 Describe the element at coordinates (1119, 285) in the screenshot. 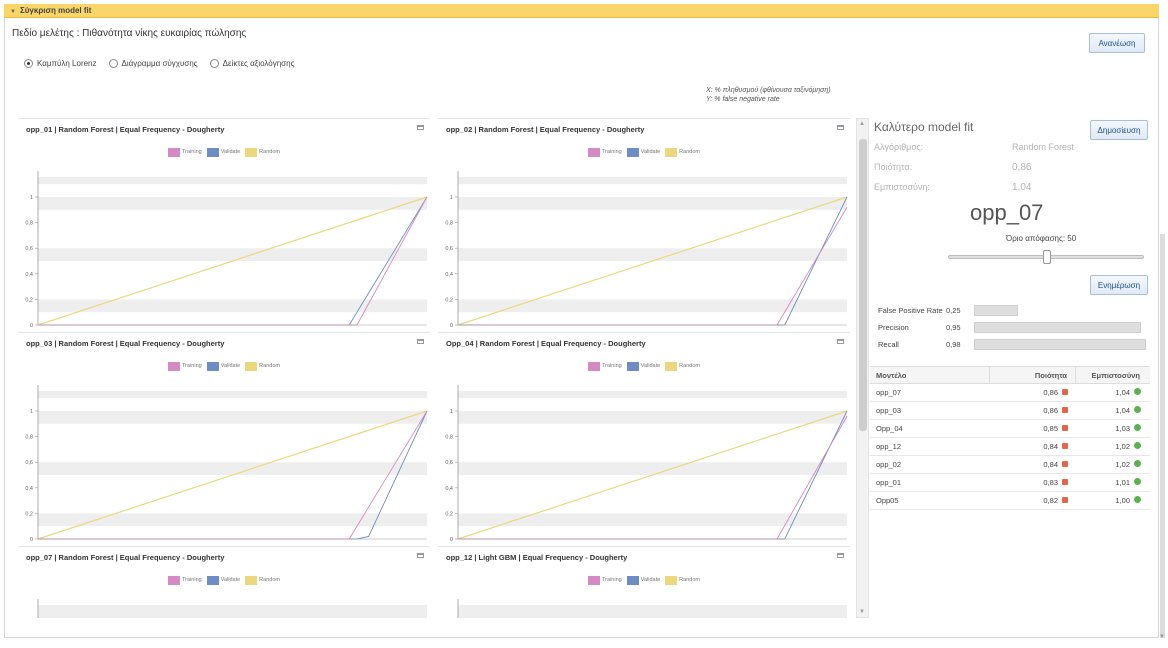

I see `update-button: Ενημέρωση` at that location.